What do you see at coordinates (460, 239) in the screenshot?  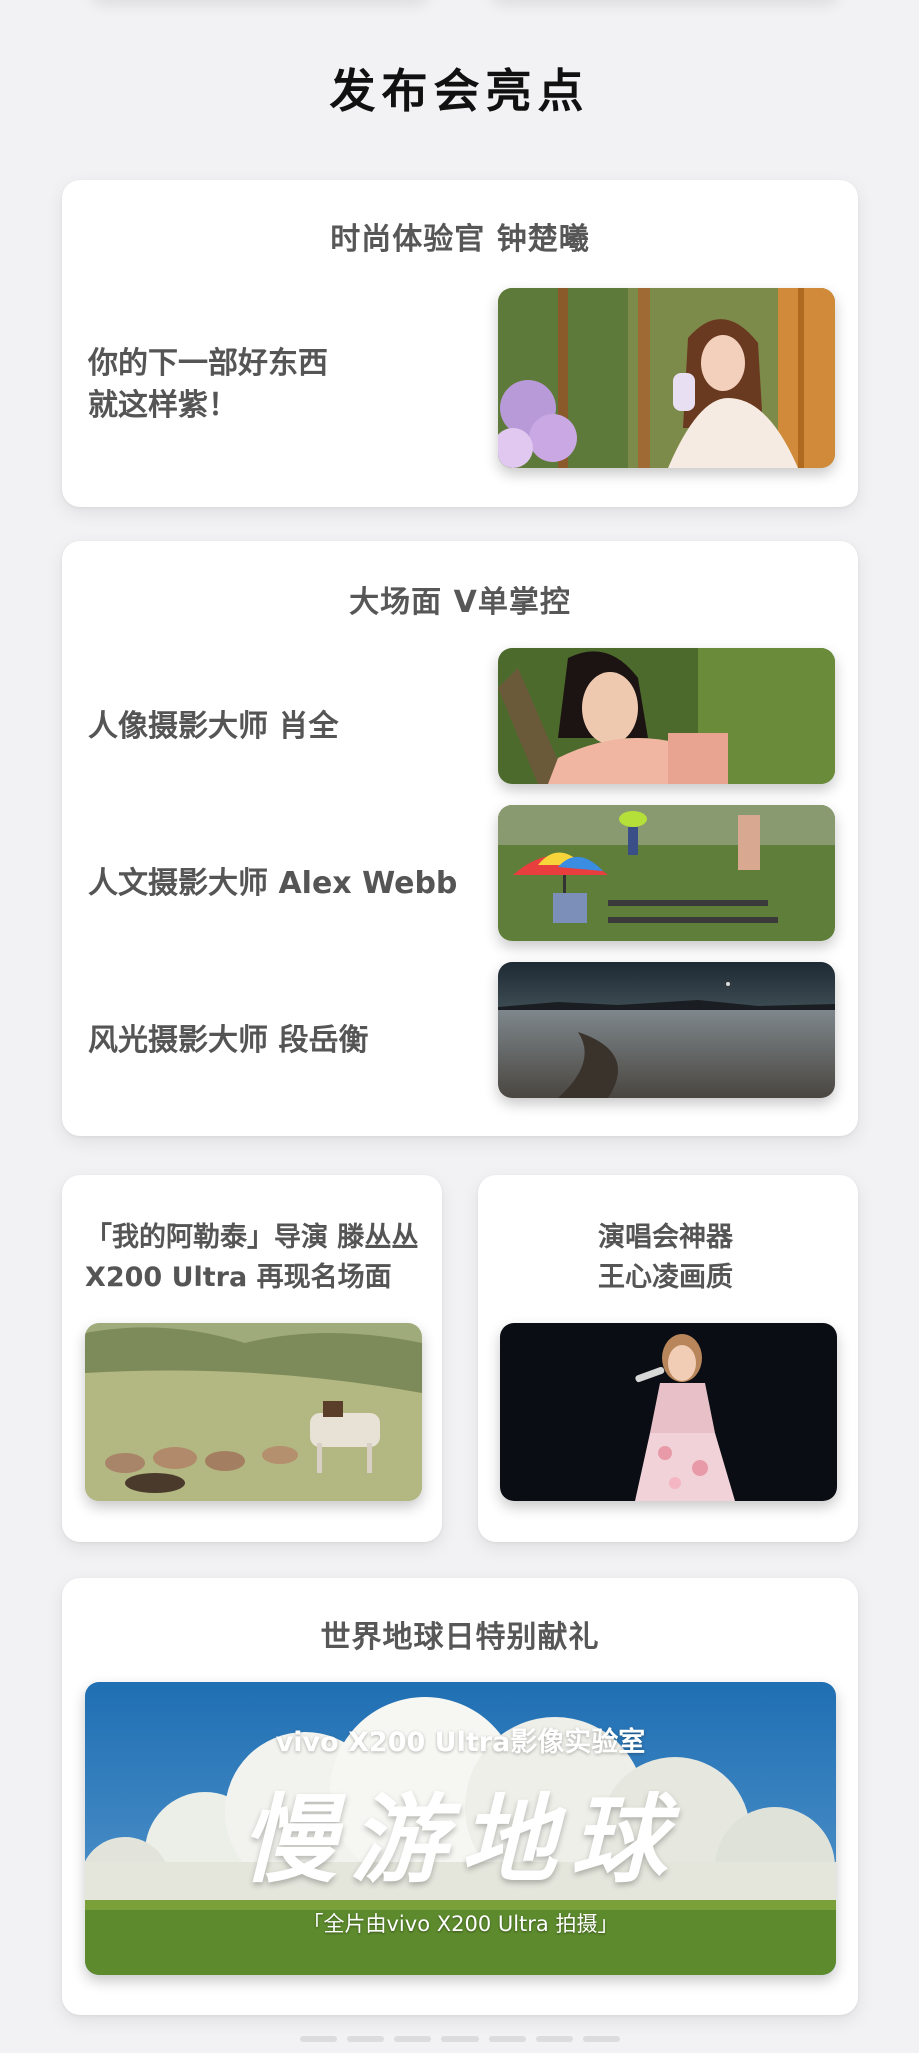 I see `card-fashion-title: 时尚体验官 钟楚曦` at bounding box center [460, 239].